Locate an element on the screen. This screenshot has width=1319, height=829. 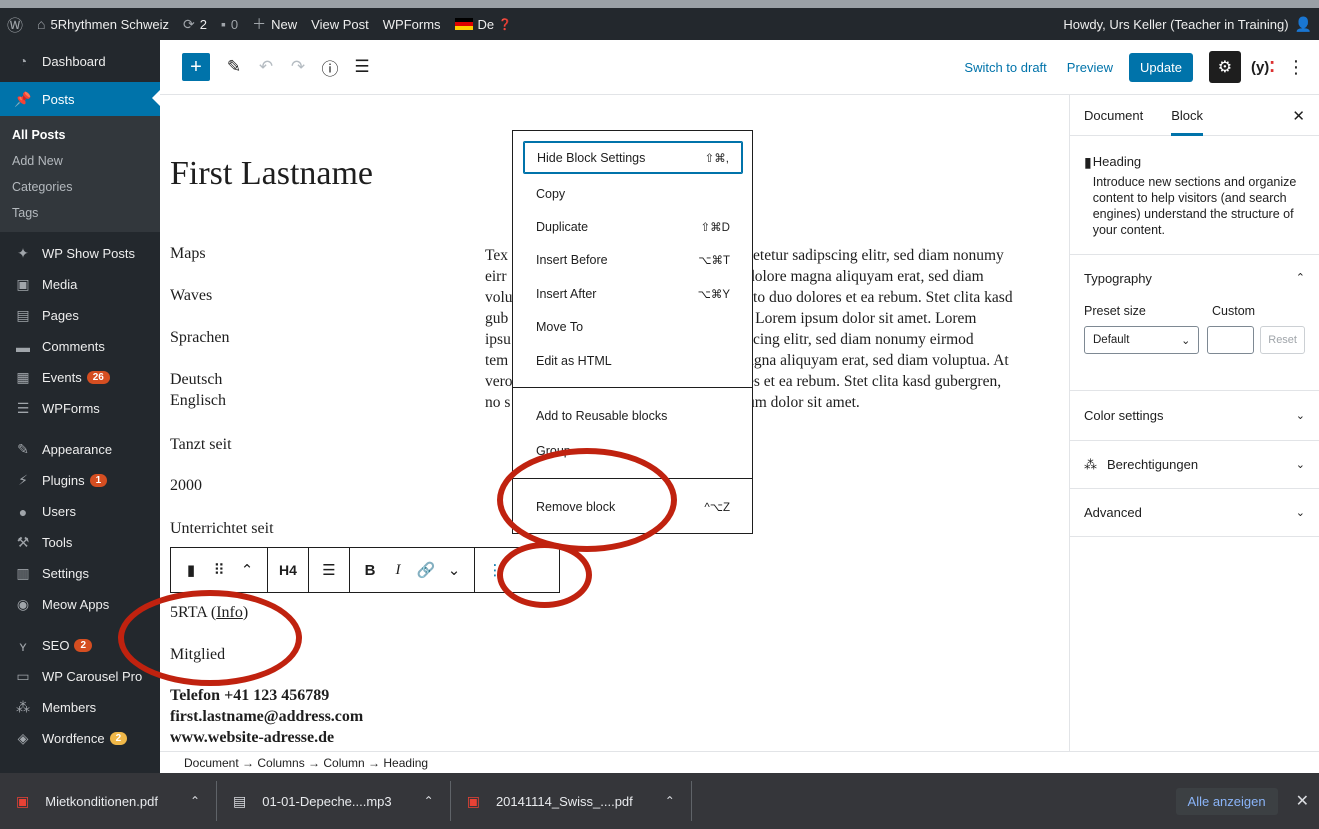
plugins-badge: 1 is located at coordinates (98, 480).